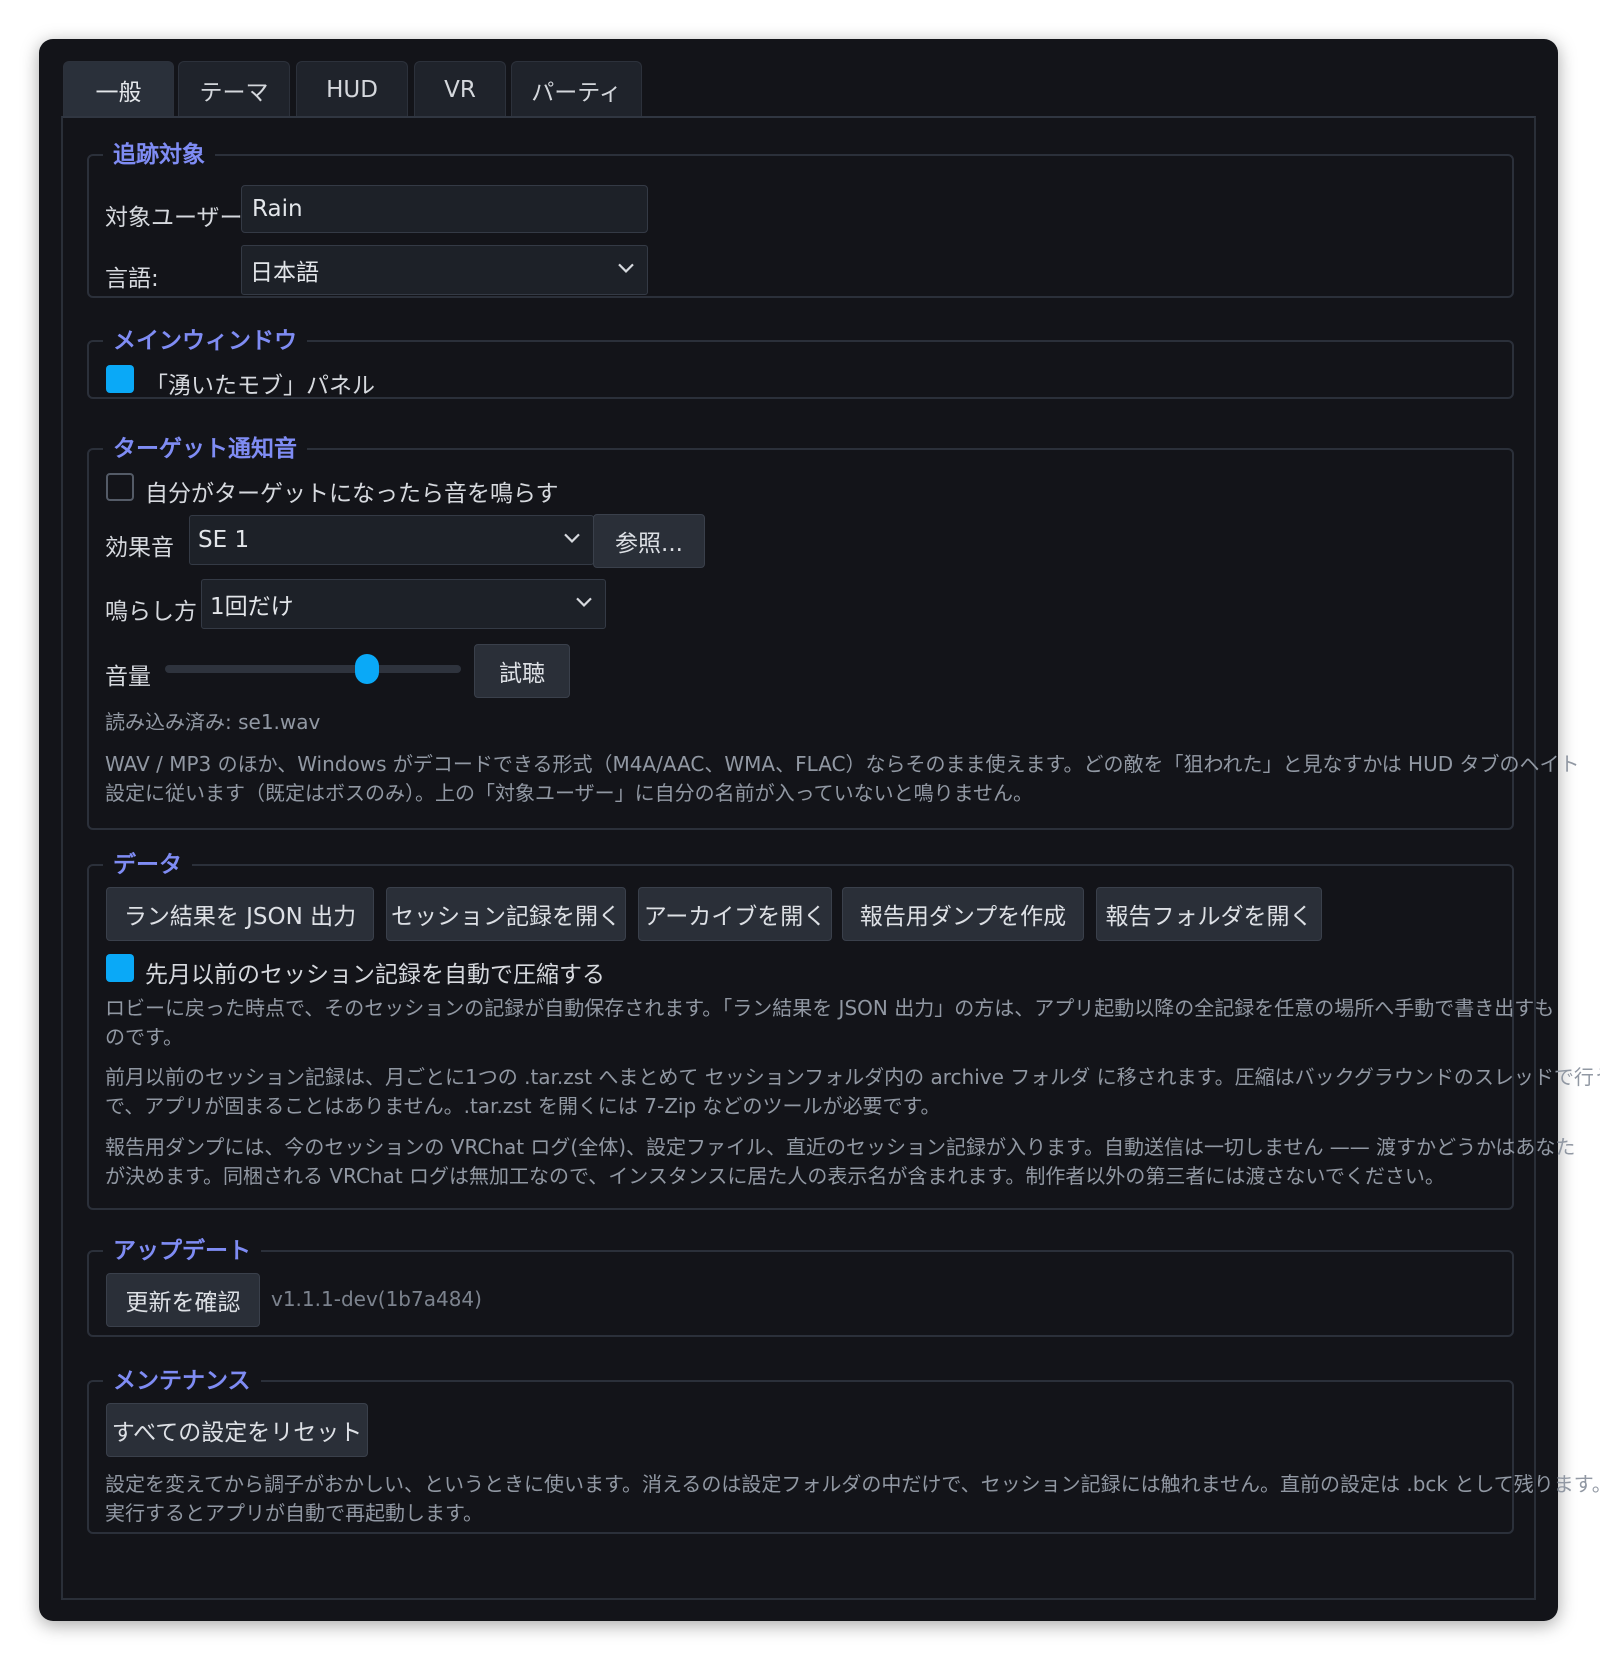  Describe the element at coordinates (240, 914) in the screenshot. I see `export-json-button: ラン結果を JSON 出力` at that location.